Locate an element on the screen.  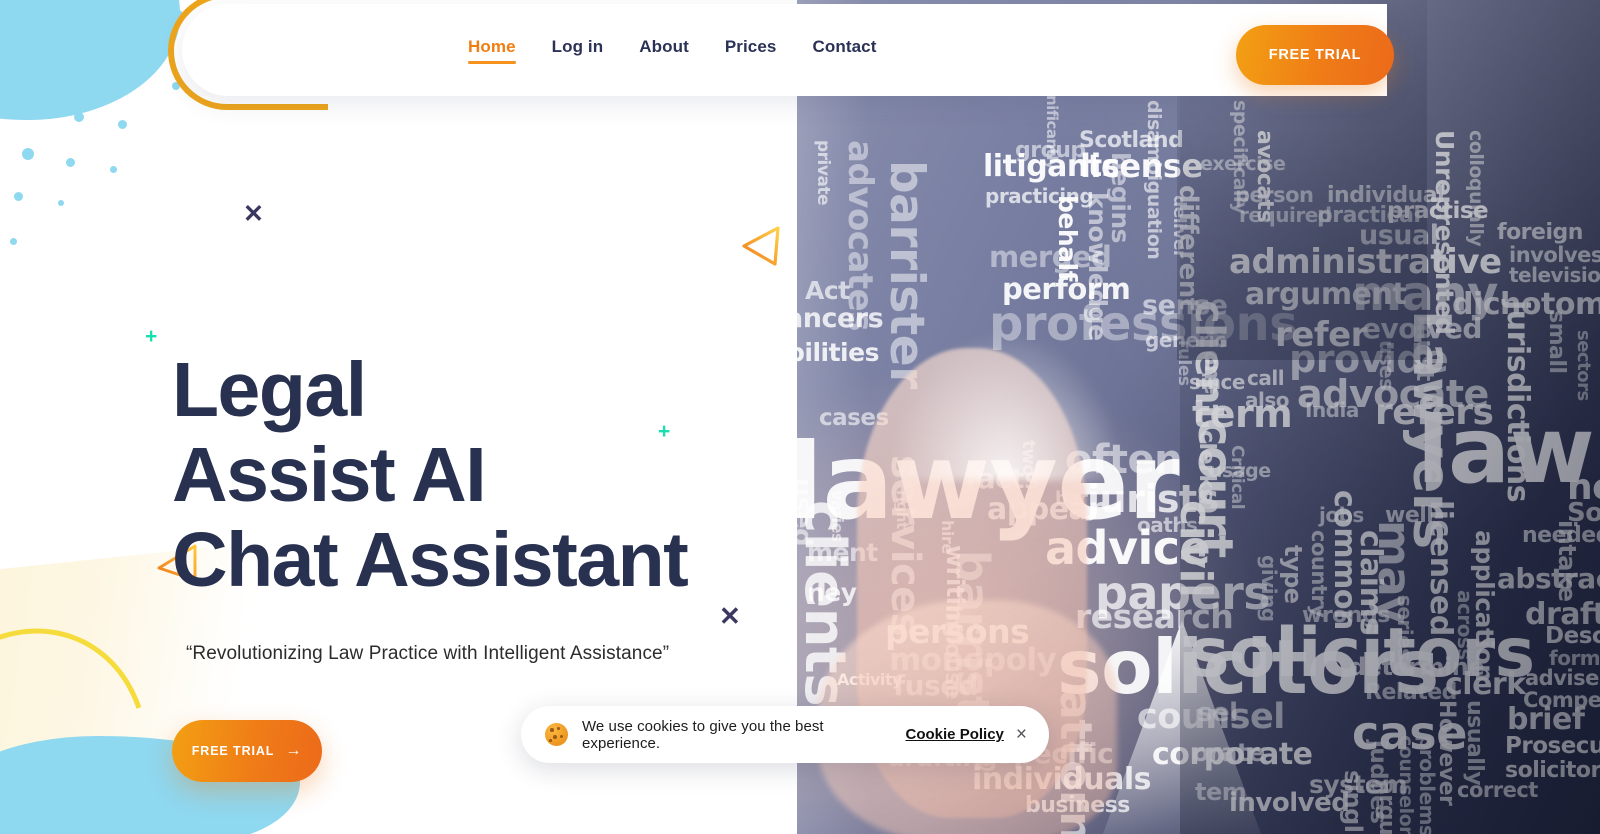
wordcloud-word: problems is located at coordinates (1427, 784).